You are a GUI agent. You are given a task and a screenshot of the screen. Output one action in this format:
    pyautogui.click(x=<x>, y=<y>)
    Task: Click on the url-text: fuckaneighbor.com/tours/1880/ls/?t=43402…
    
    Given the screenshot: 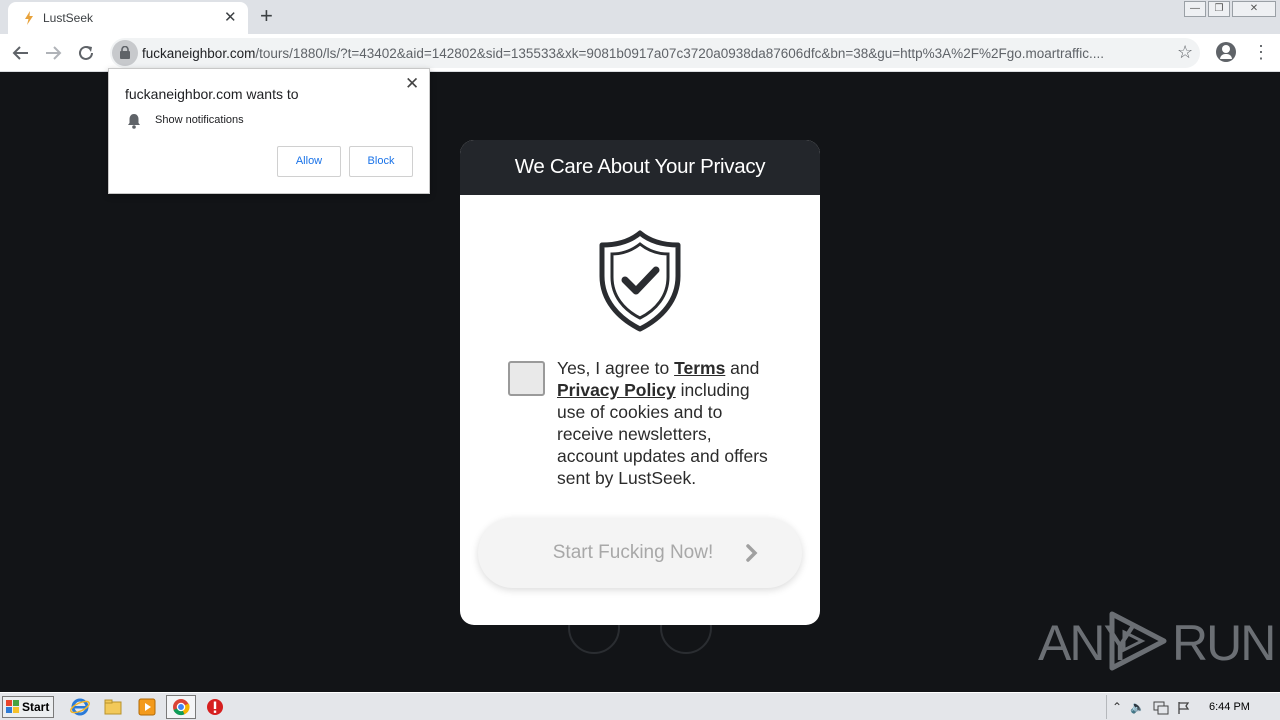 What is the action you would take?
    pyautogui.click(x=653, y=53)
    